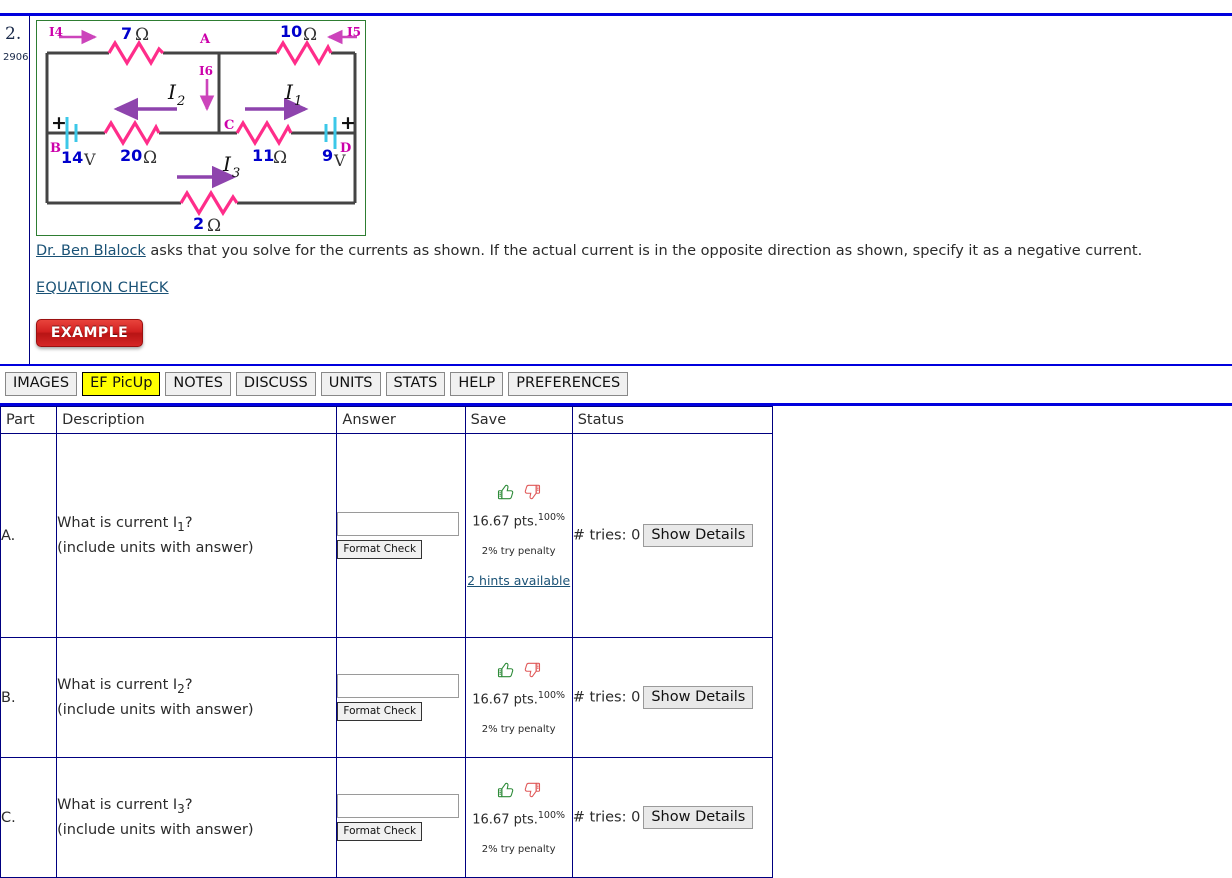  Describe the element at coordinates (236, 173) in the screenshot. I see `svg-text: 3` at that location.